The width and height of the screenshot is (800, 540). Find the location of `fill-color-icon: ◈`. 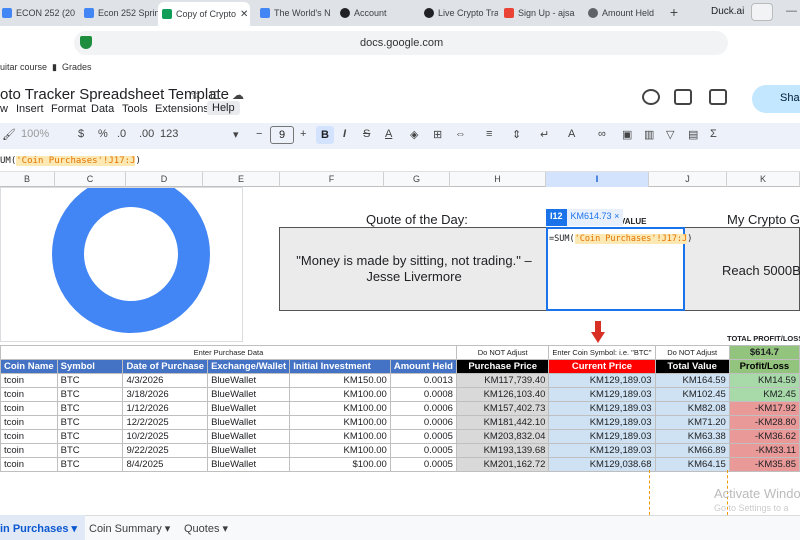

fill-color-icon: ◈ is located at coordinates (414, 134).